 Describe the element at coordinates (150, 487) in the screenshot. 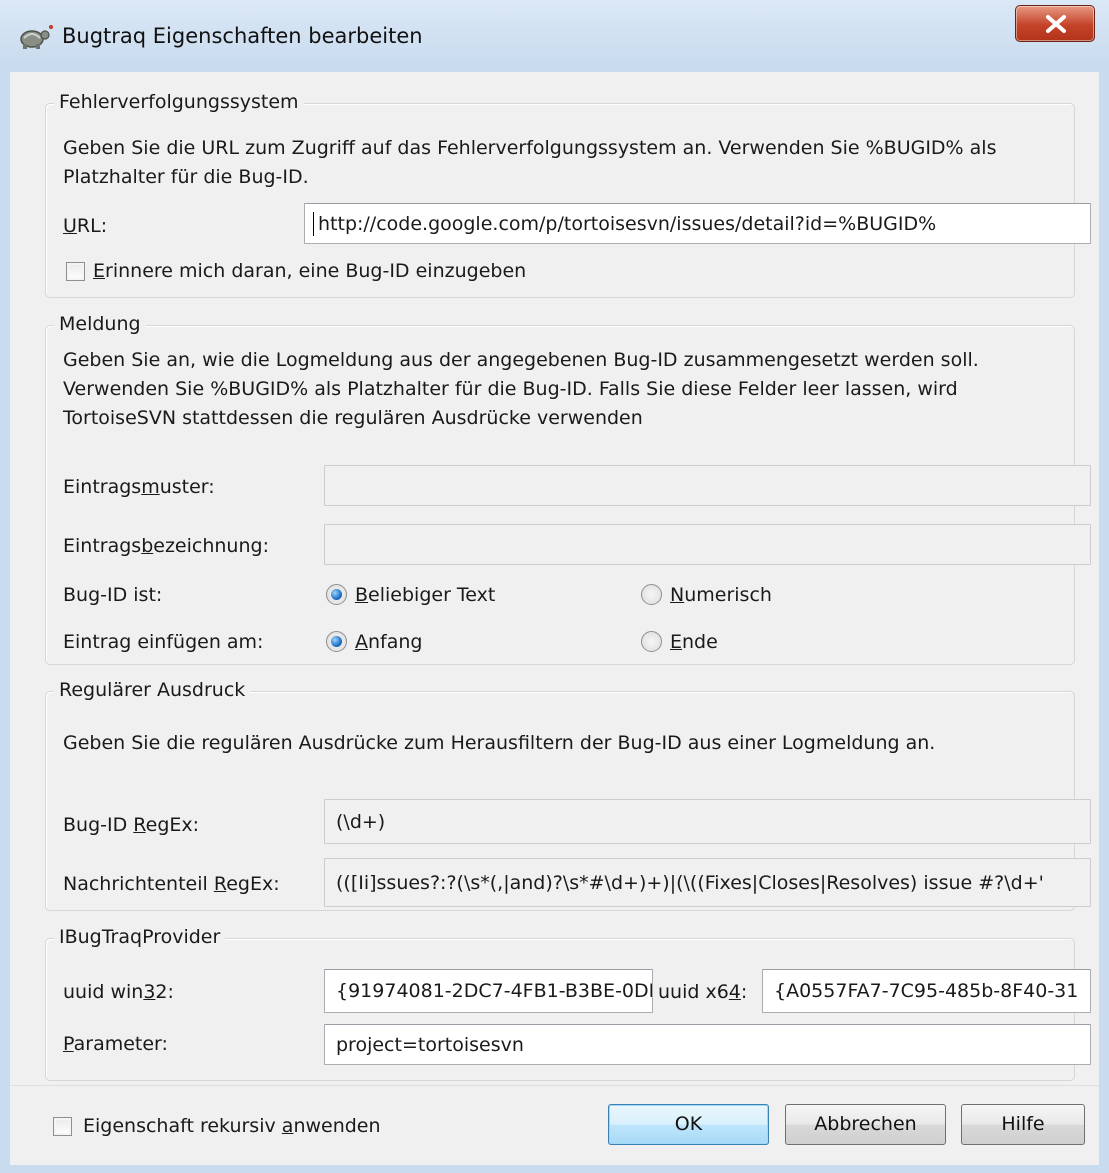

I see `pattern-label-hotkey: m` at that location.